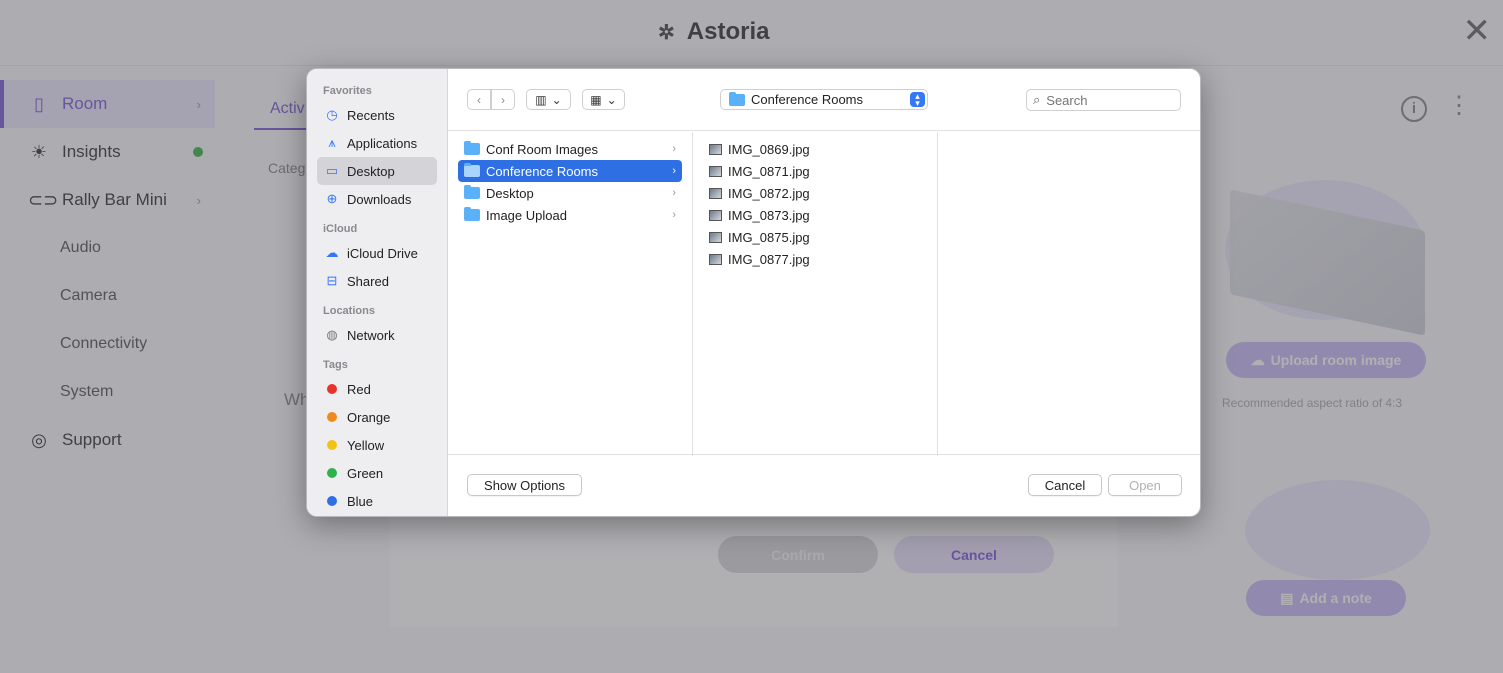  I want to click on tag-dot-green, so click(332, 473).